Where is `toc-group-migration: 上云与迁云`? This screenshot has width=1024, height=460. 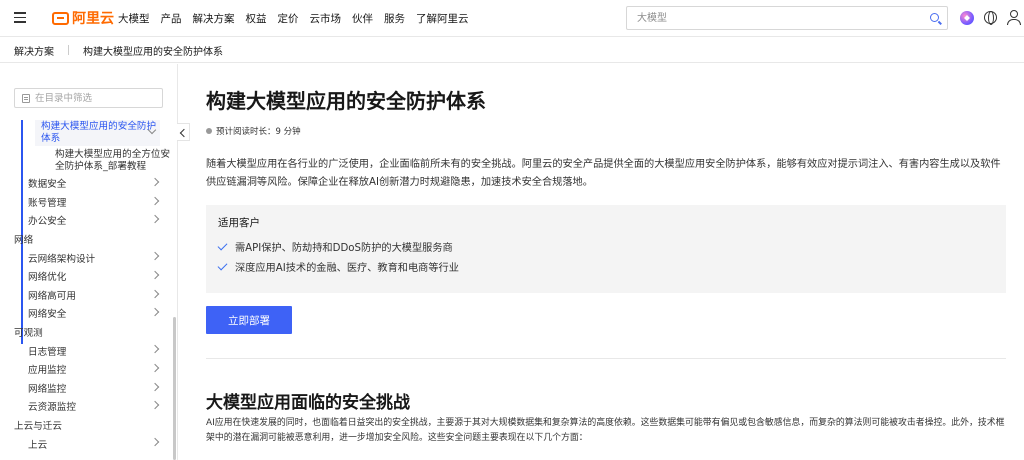 toc-group-migration: 上云与迁云 is located at coordinates (86, 425).